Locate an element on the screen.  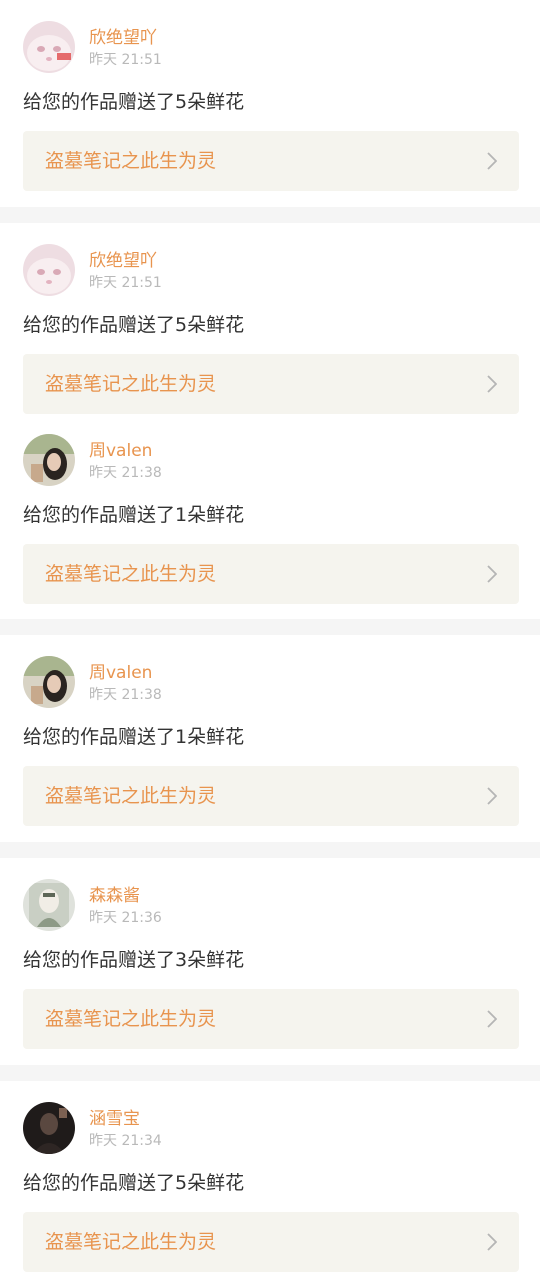
username: 涵雪宝 is located at coordinates (114, 1119).